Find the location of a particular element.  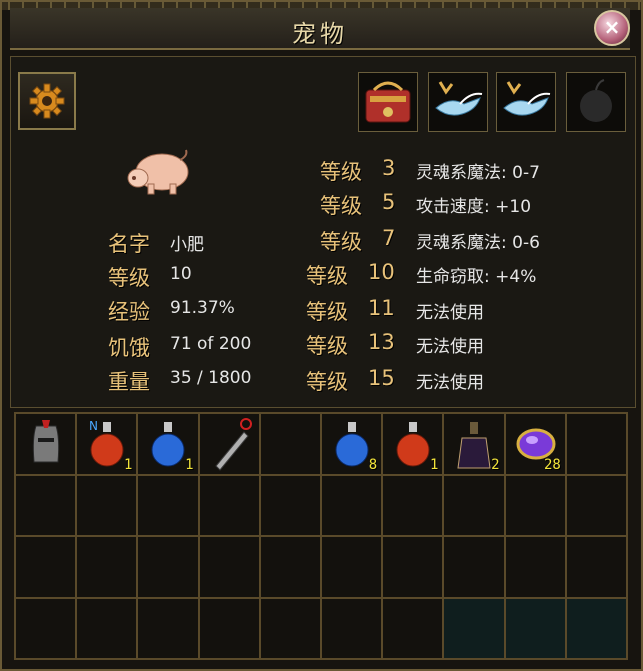

close-button: × is located at coordinates (612, 28).